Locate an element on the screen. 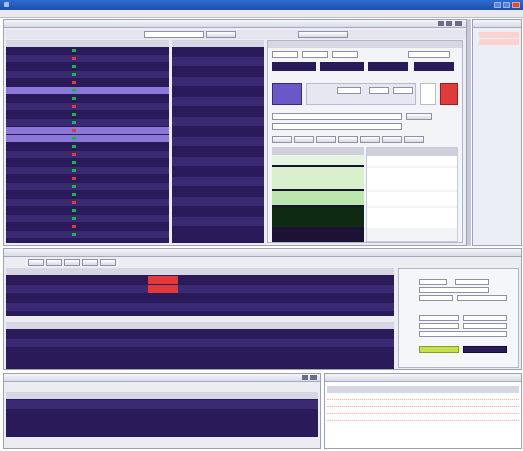  tab-filled is located at coordinates (54, 262).